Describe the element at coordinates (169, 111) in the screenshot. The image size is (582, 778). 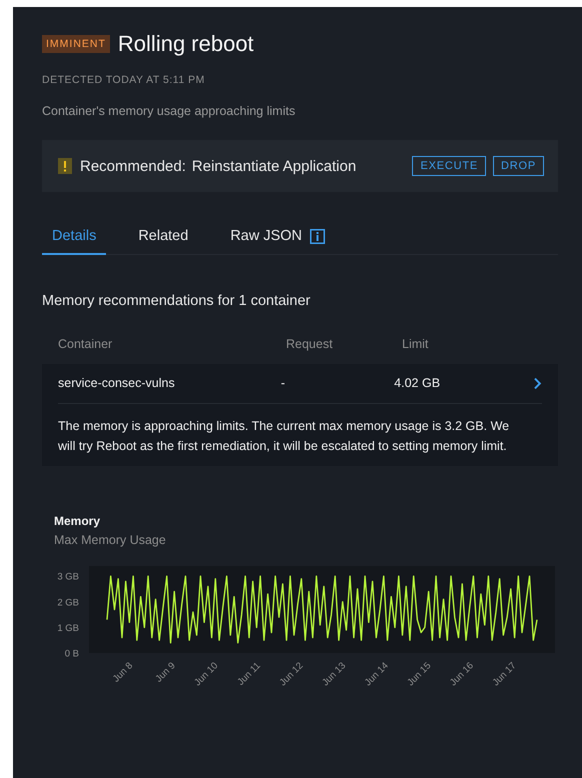
I see `alert-description: Container's memory usage approaching limits` at that location.